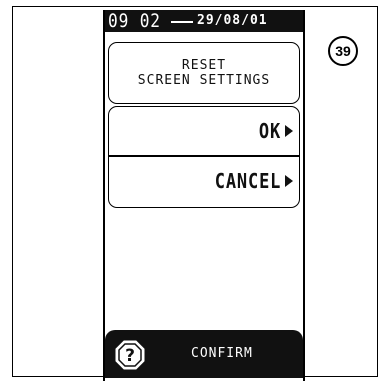 The image size is (392, 383). I want to click on status-bar: 09 02 29/08/01, so click(204, 21).